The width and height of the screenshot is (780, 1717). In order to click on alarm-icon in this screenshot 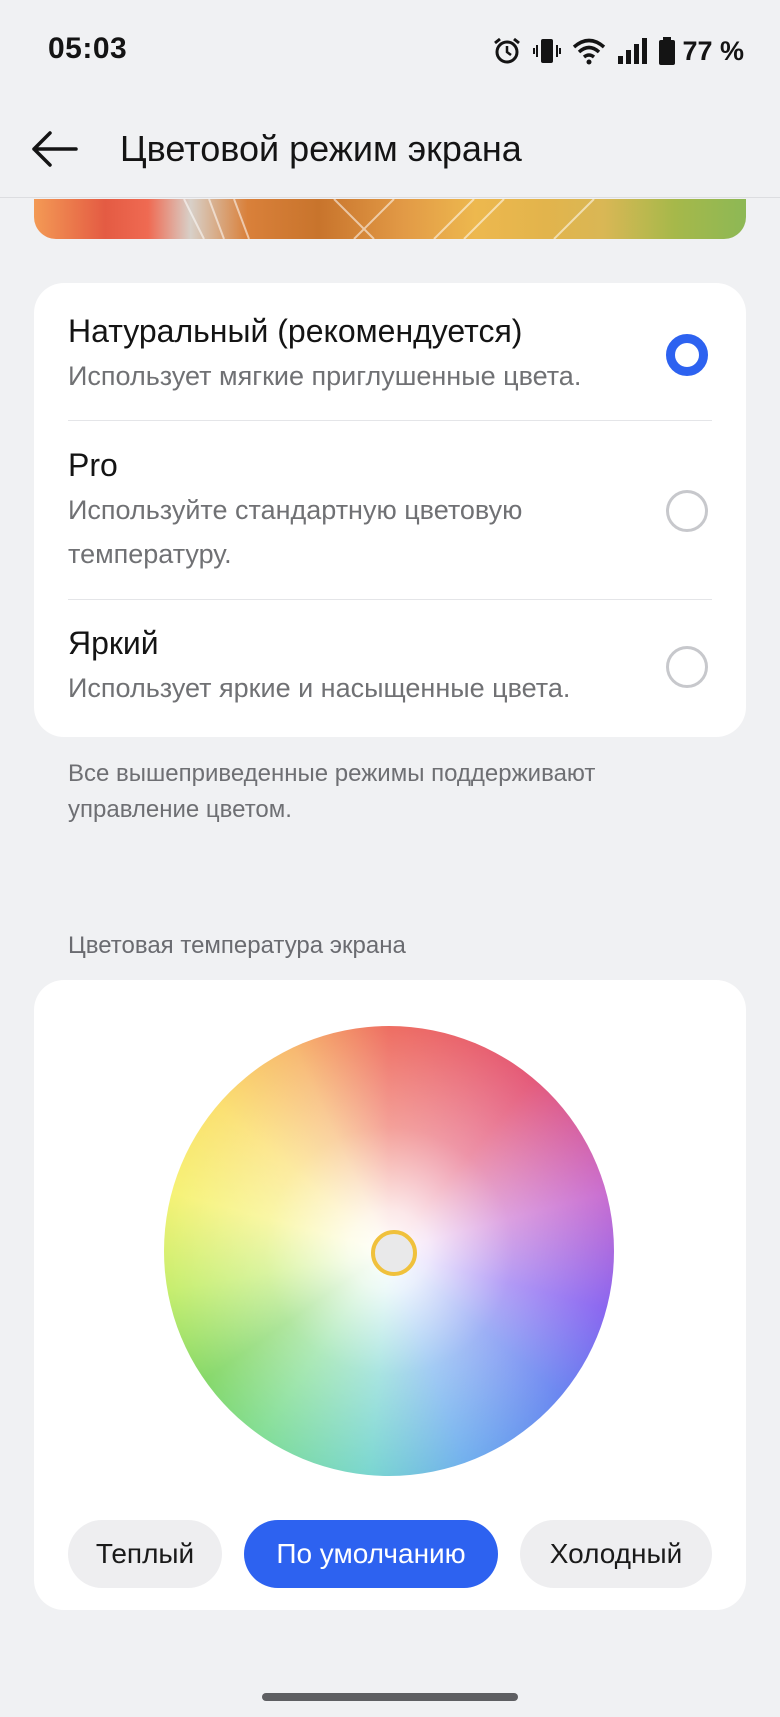, I will do `click(507, 50)`.